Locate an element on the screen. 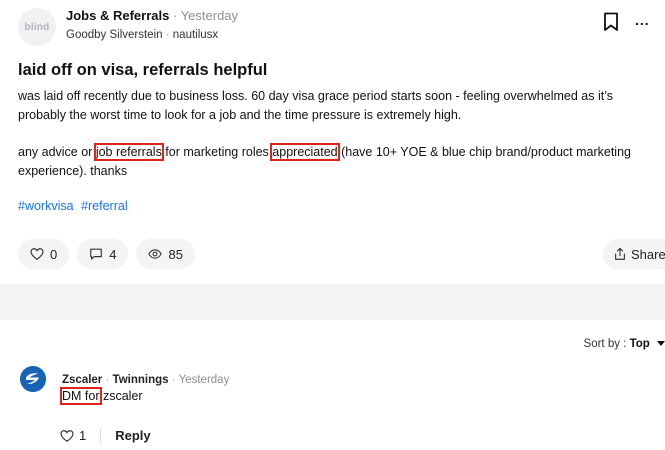 This screenshot has width=665, height=450. sort-caret-icon is located at coordinates (661, 344).